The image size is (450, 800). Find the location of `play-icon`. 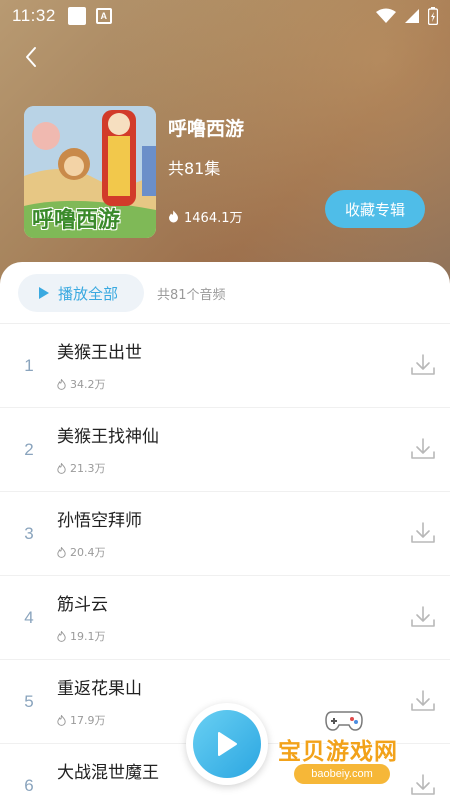

play-icon is located at coordinates (227, 744).